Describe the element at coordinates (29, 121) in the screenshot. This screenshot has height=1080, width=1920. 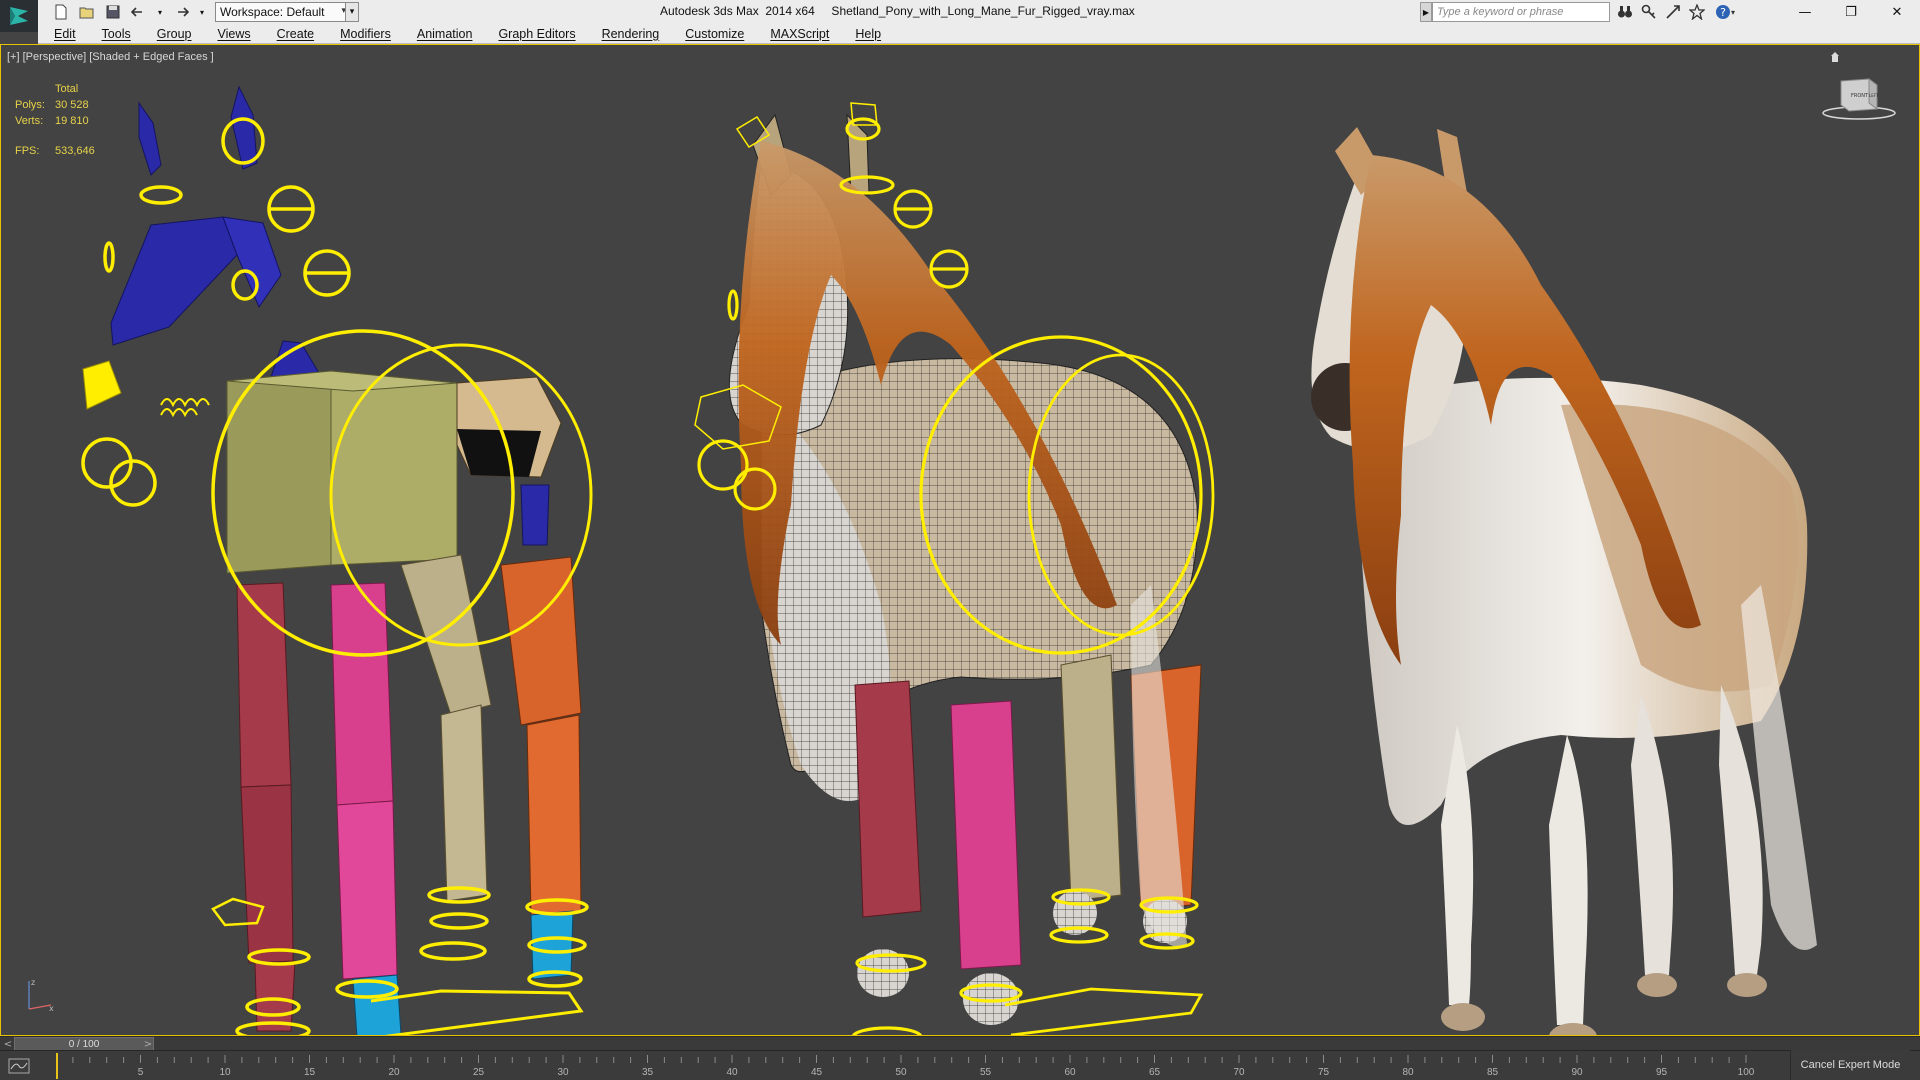
I see `verts-label: Verts:` at that location.